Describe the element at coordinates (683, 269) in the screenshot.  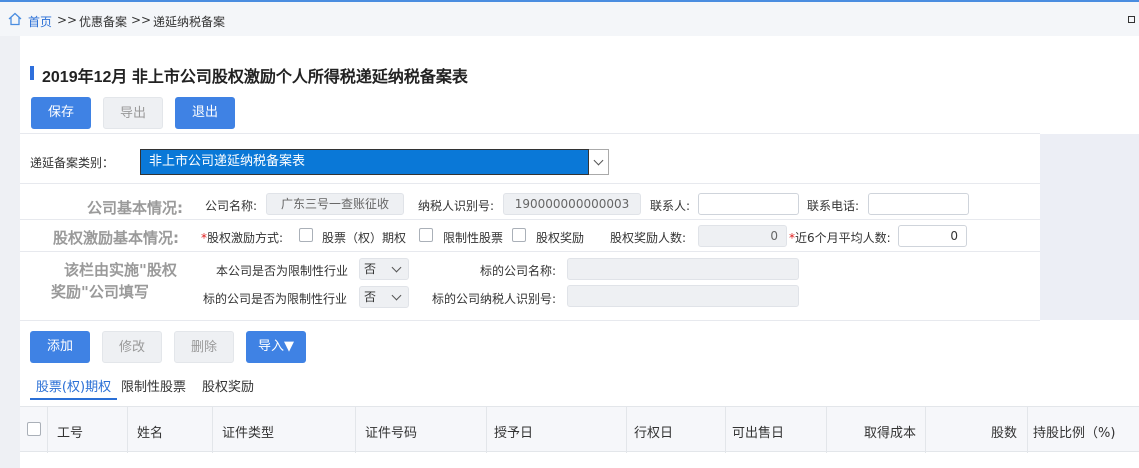
I see `target-name-field` at that location.